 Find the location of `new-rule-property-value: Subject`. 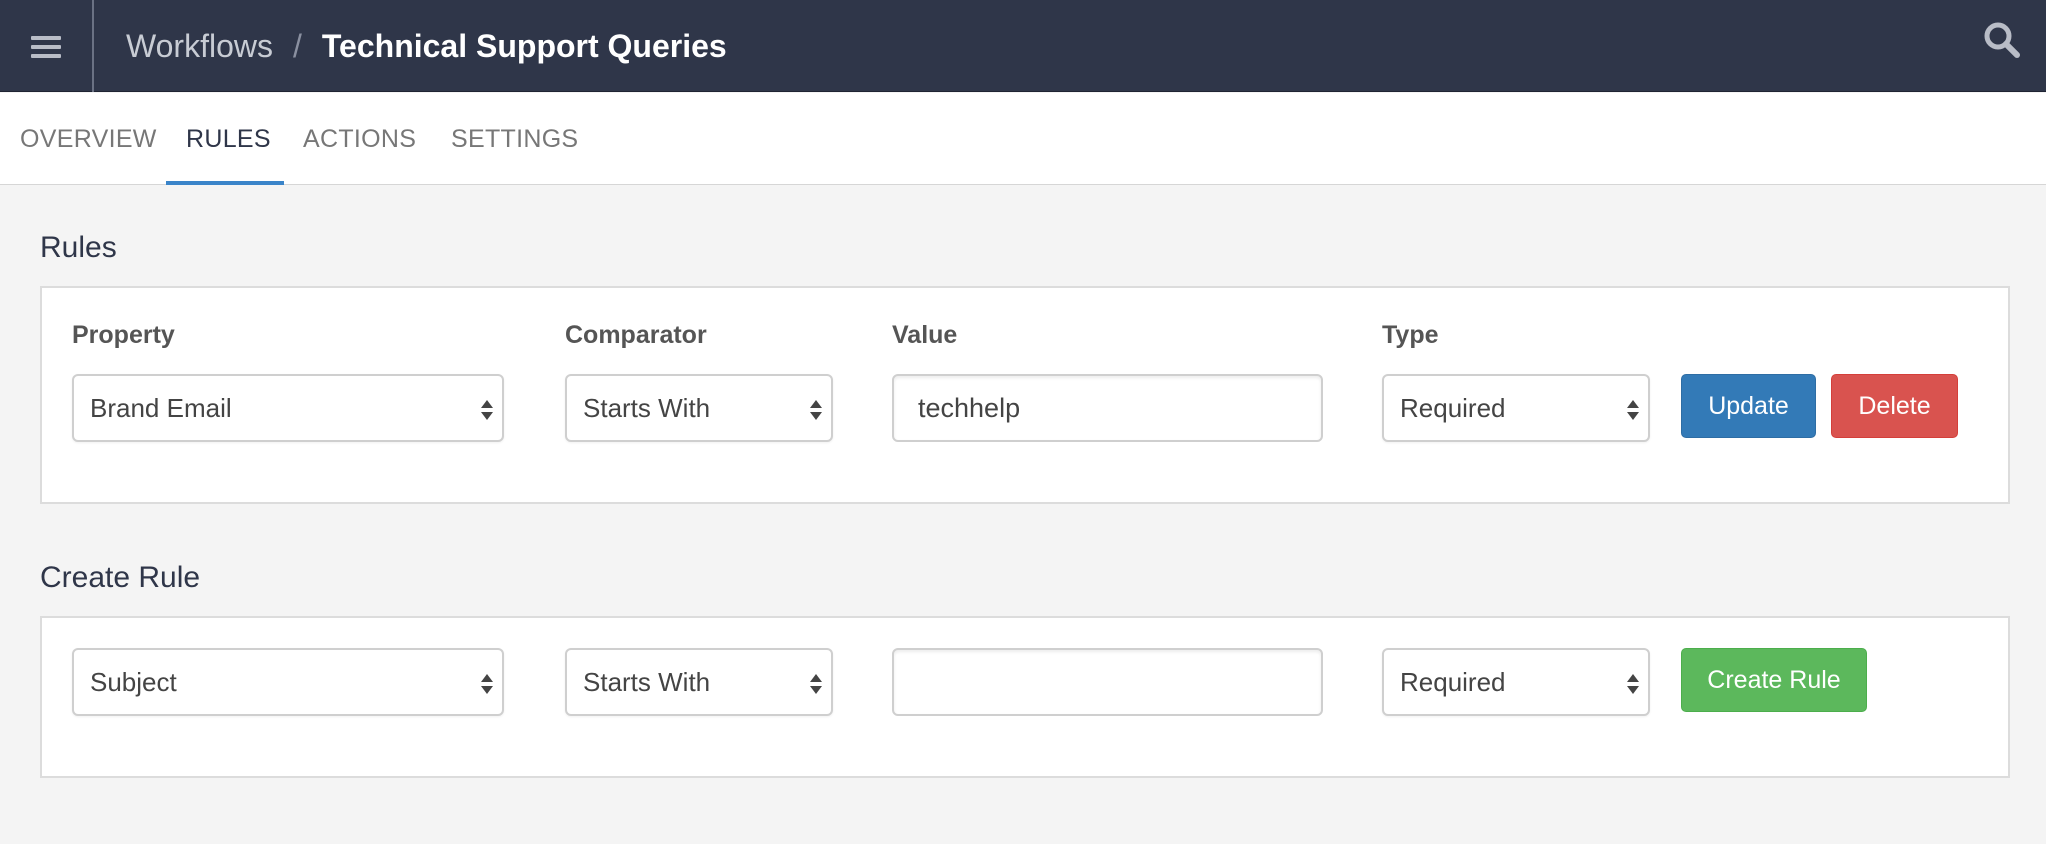

new-rule-property-value: Subject is located at coordinates (133, 681).